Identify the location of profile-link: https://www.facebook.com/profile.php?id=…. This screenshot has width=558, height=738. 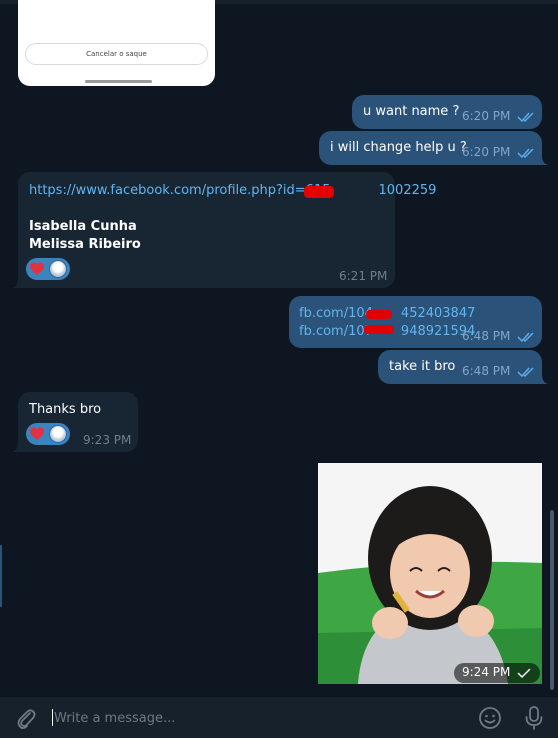
(232, 190).